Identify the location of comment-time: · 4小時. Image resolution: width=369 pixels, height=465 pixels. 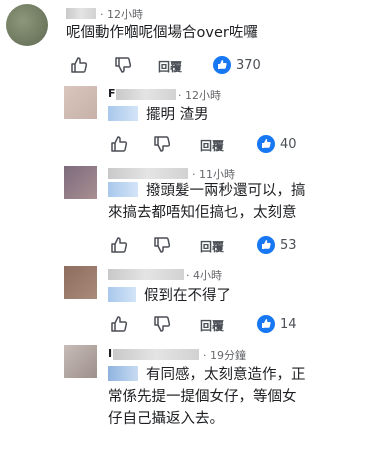
(204, 275).